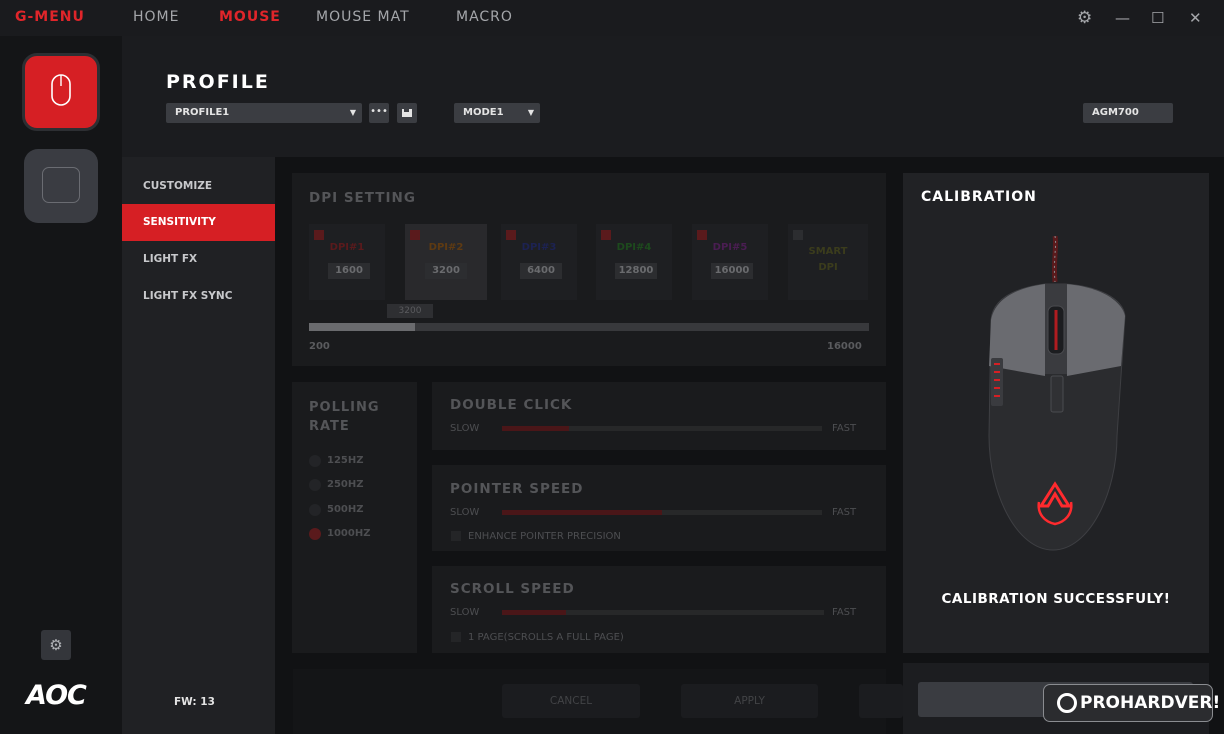 This screenshot has height=734, width=1224. I want to click on pointer-speed-slider, so click(662, 512).